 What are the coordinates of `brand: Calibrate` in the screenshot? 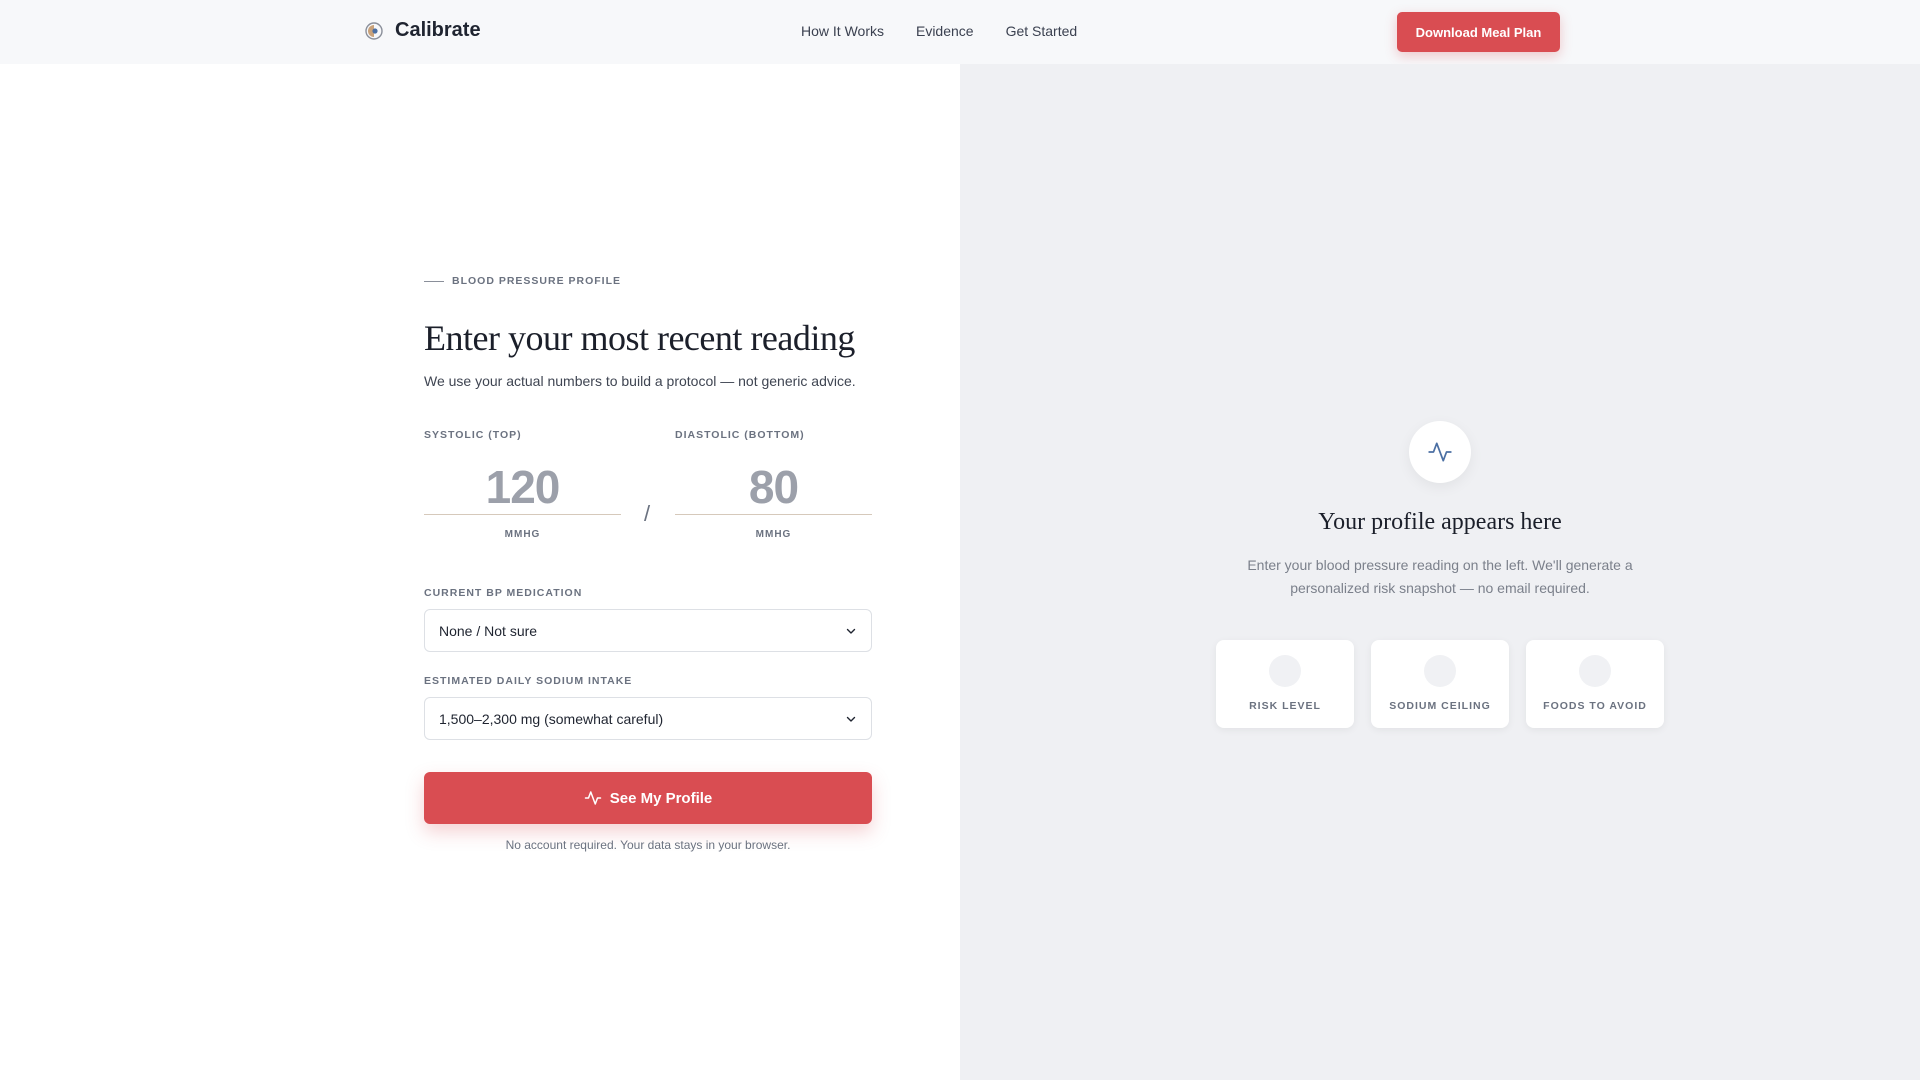 It's located at (423, 30).